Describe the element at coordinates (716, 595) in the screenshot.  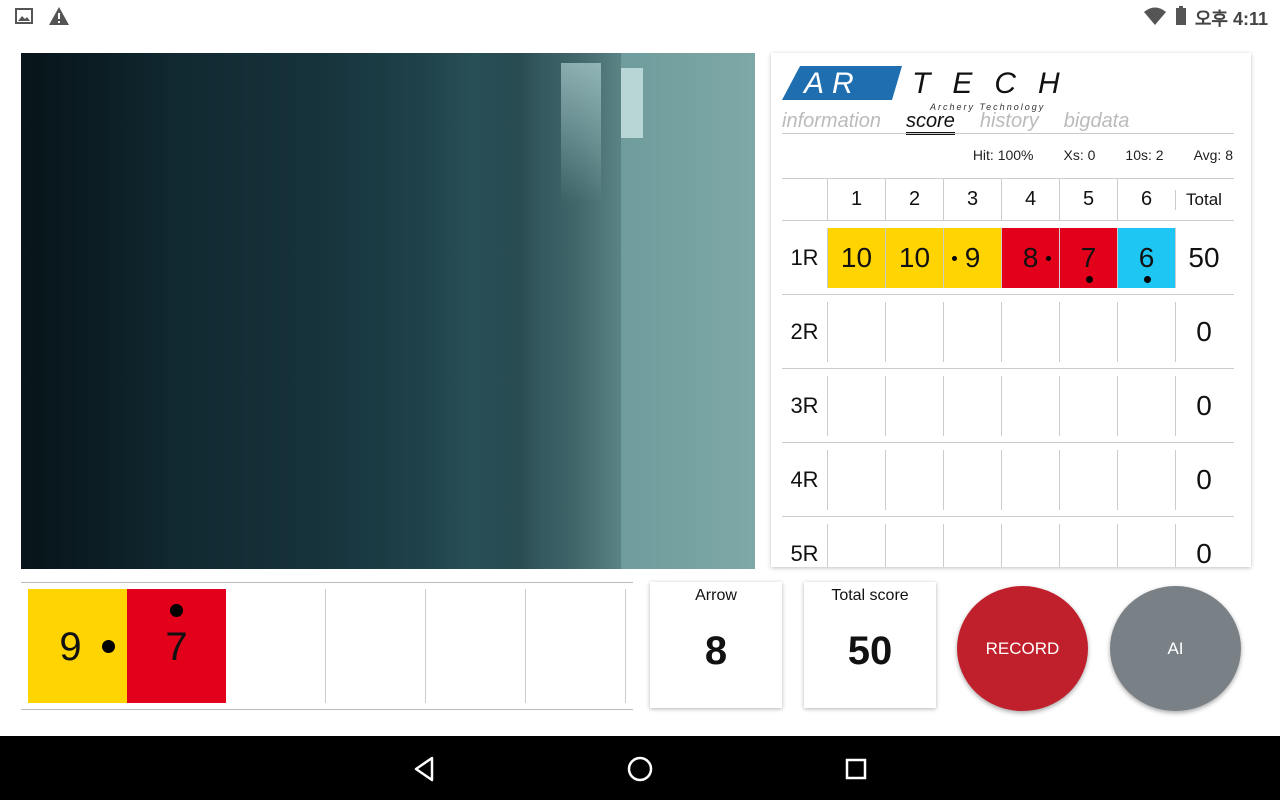
I see `arrow-count-label: Arrow` at that location.